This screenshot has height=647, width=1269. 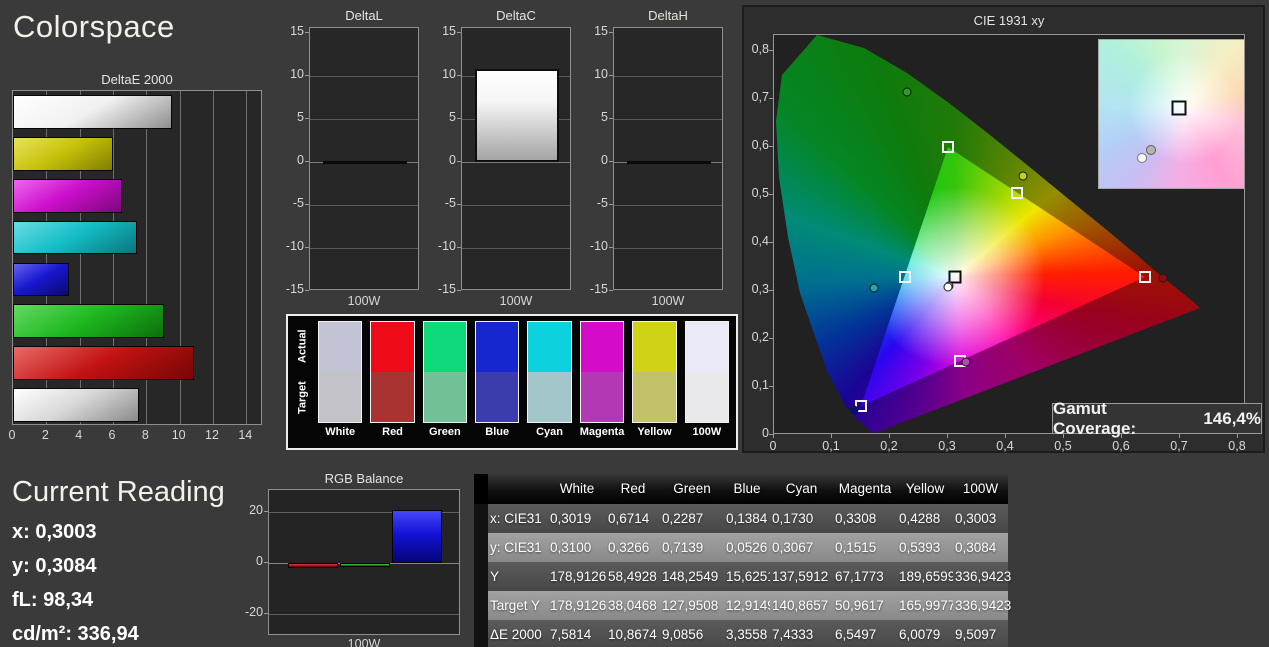 What do you see at coordinates (801, 547) in the screenshot?
I see `table-cell-cyan: 0,3067` at bounding box center [801, 547].